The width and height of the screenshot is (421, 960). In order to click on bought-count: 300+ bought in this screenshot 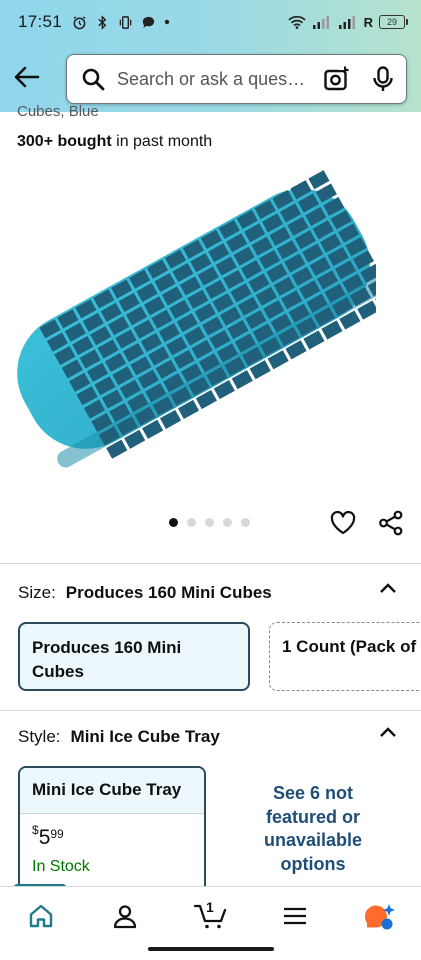, I will do `click(64, 141)`.